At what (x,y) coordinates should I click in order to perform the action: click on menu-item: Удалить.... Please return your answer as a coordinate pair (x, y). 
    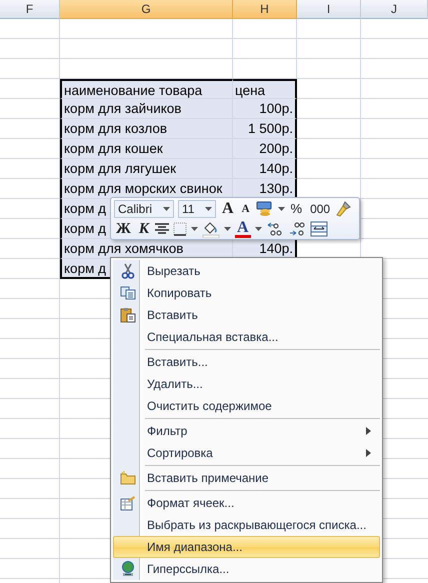
    Looking at the image, I should click on (246, 384).